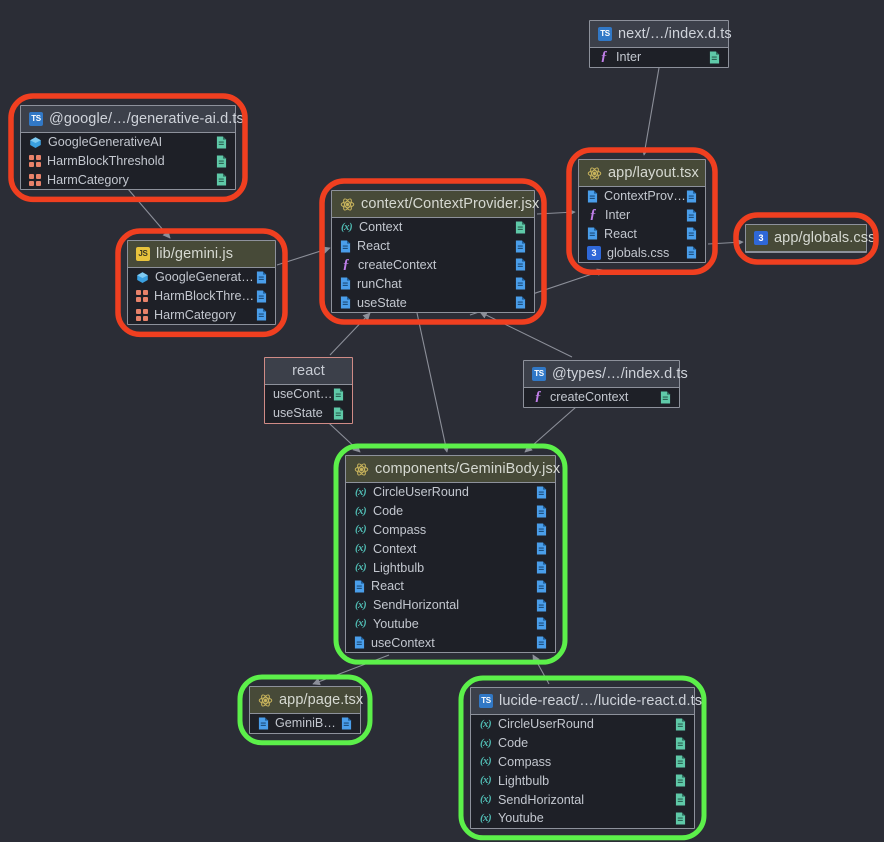 This screenshot has width=884, height=842. What do you see at coordinates (36, 119) in the screenshot?
I see `ts-file-icon: TS` at bounding box center [36, 119].